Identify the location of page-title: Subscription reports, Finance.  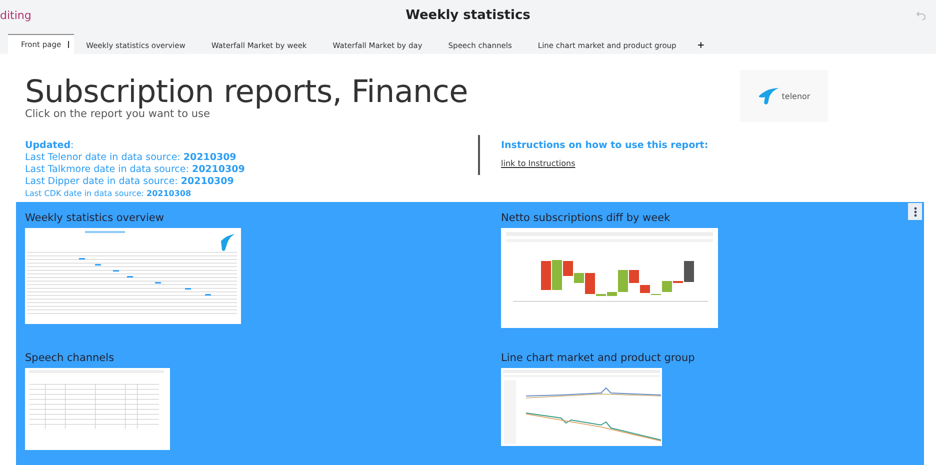
(246, 91).